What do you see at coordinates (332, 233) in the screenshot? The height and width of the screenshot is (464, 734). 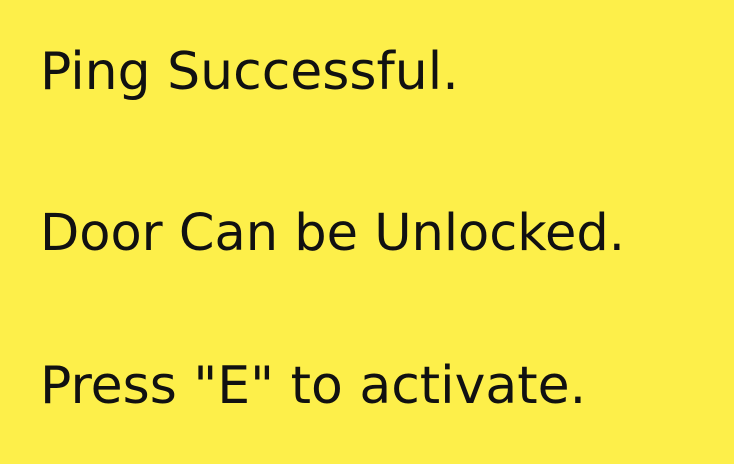 I see `door-status-text: Door Can be Unlocked.` at bounding box center [332, 233].